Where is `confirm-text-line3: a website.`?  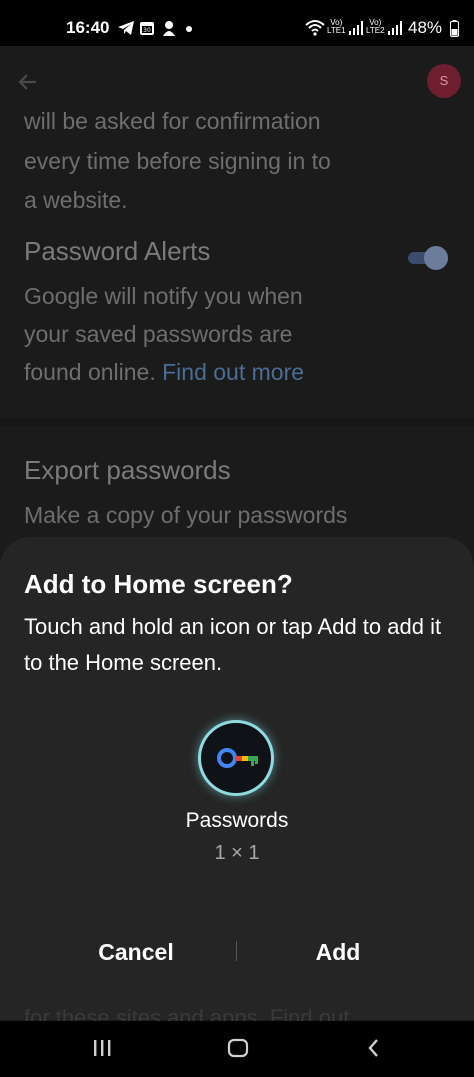
confirm-text-line3: a website. is located at coordinates (76, 200).